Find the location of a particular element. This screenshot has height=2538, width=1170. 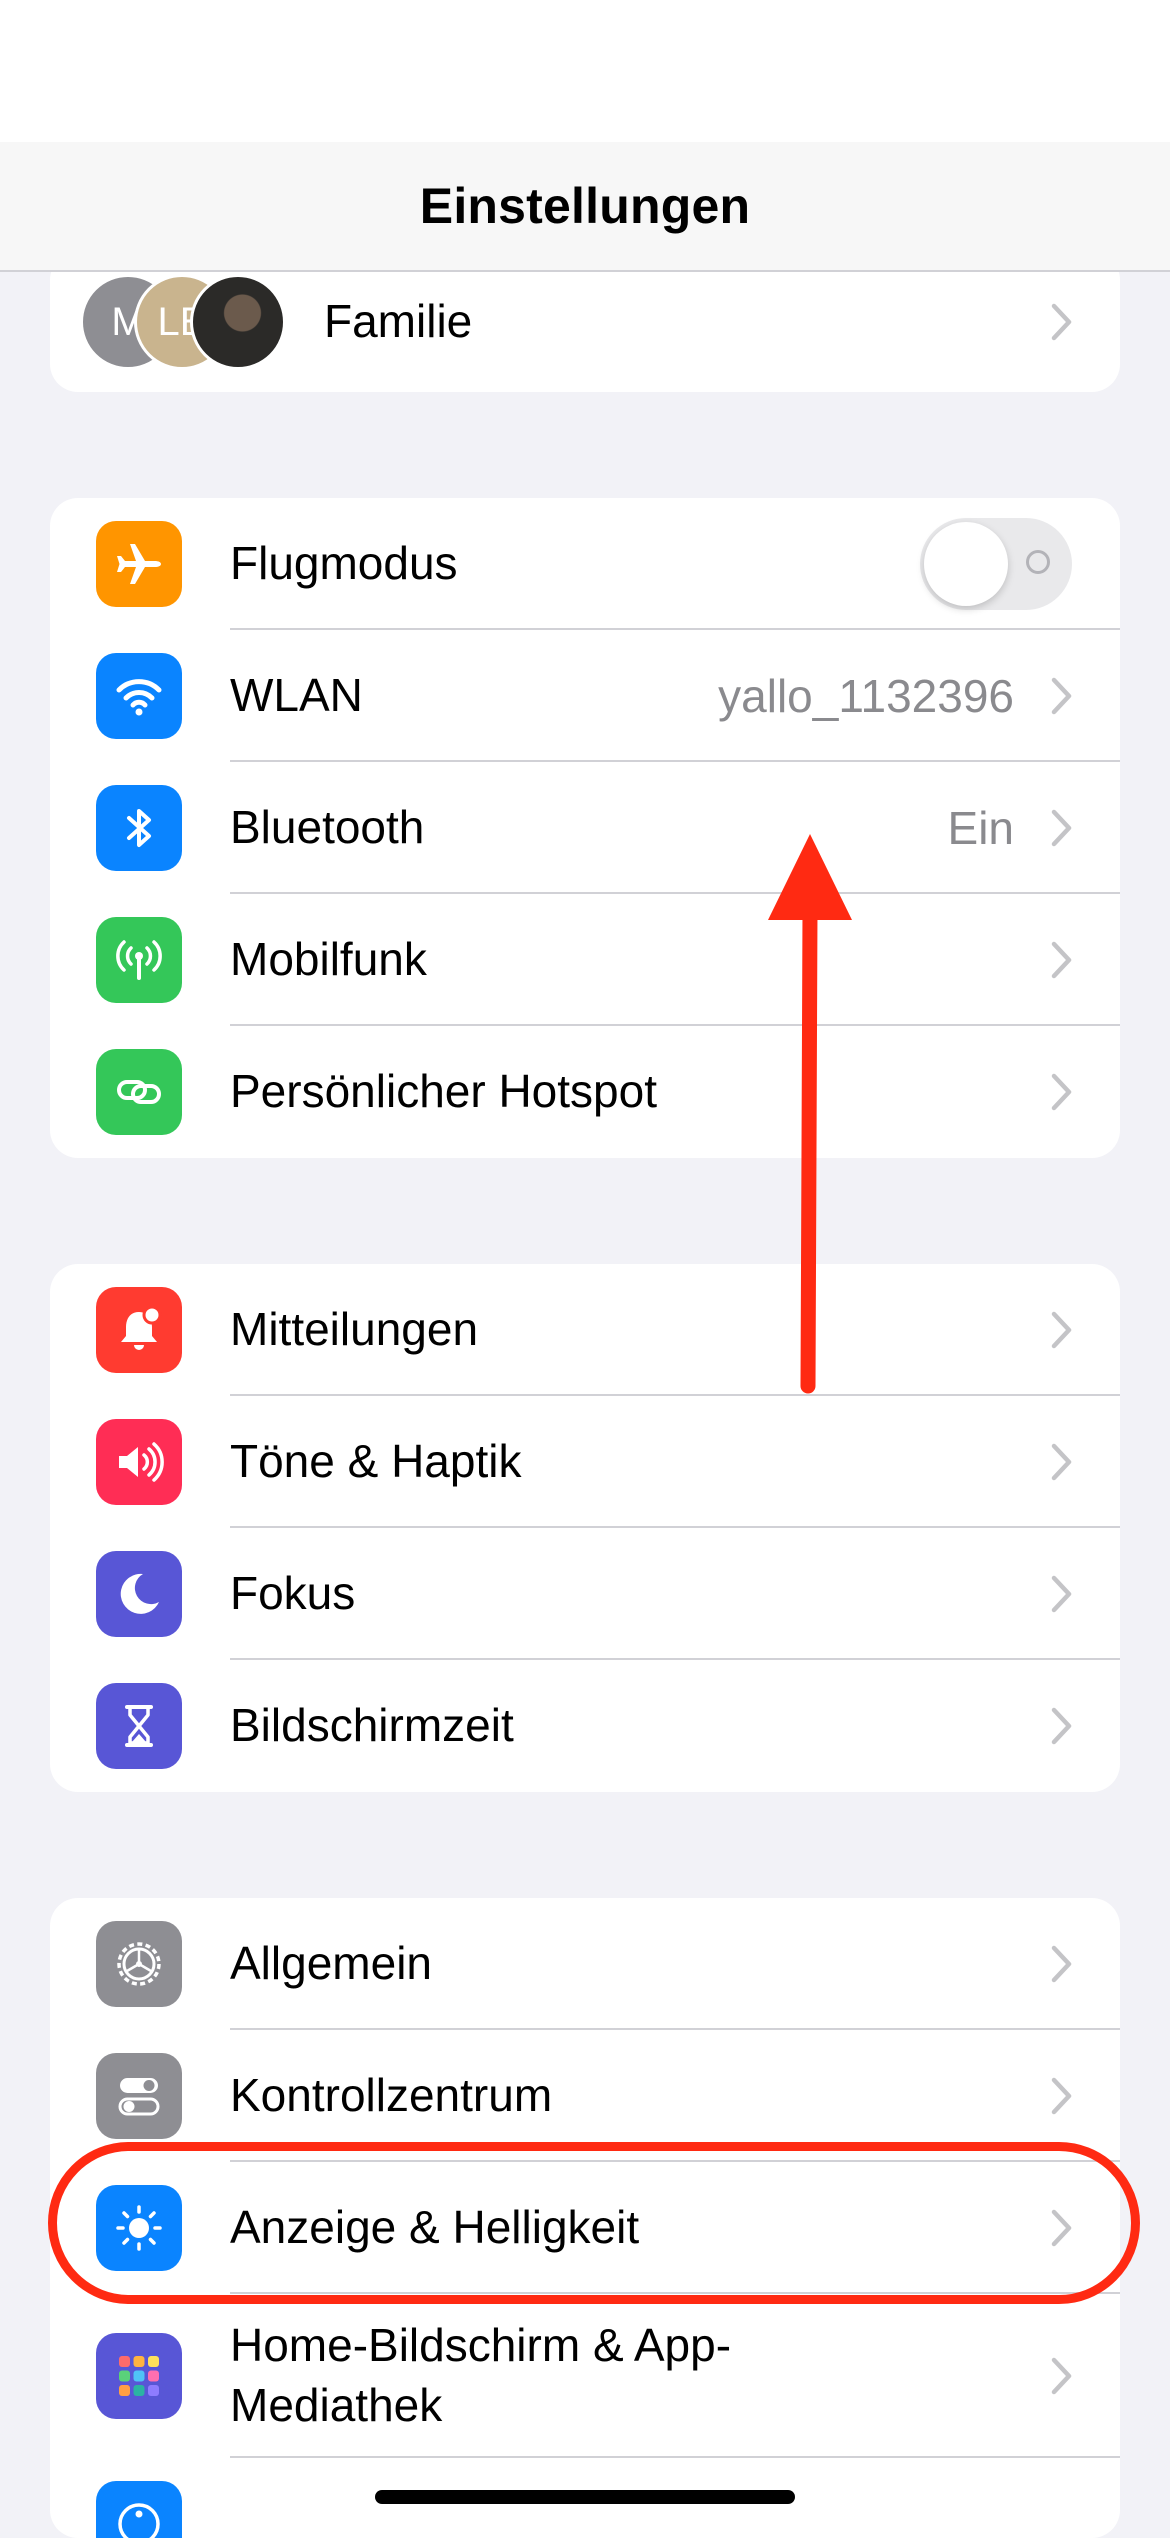

screen-time-label: Bildschirmzeit is located at coordinates (372, 1725).